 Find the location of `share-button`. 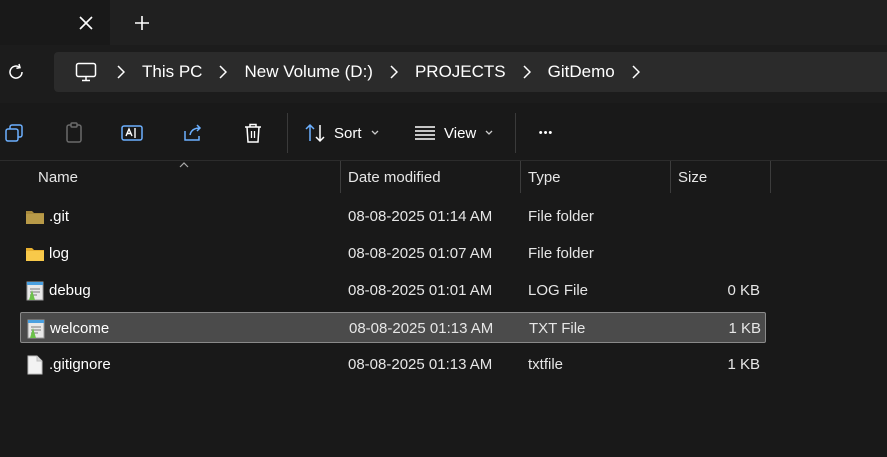

share-button is located at coordinates (193, 133).